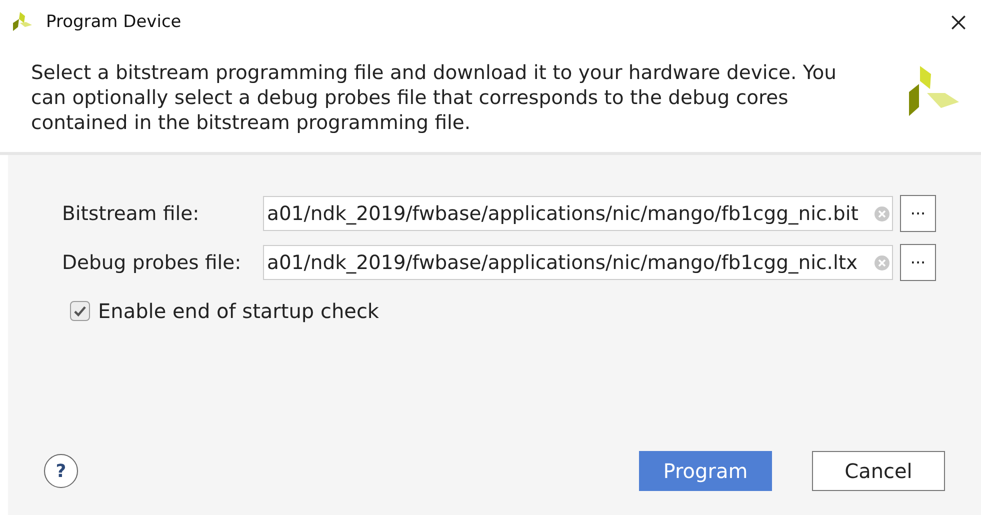 This screenshot has width=981, height=515. Describe the element at coordinates (131, 213) in the screenshot. I see `field-label: Bitstream file:` at that location.